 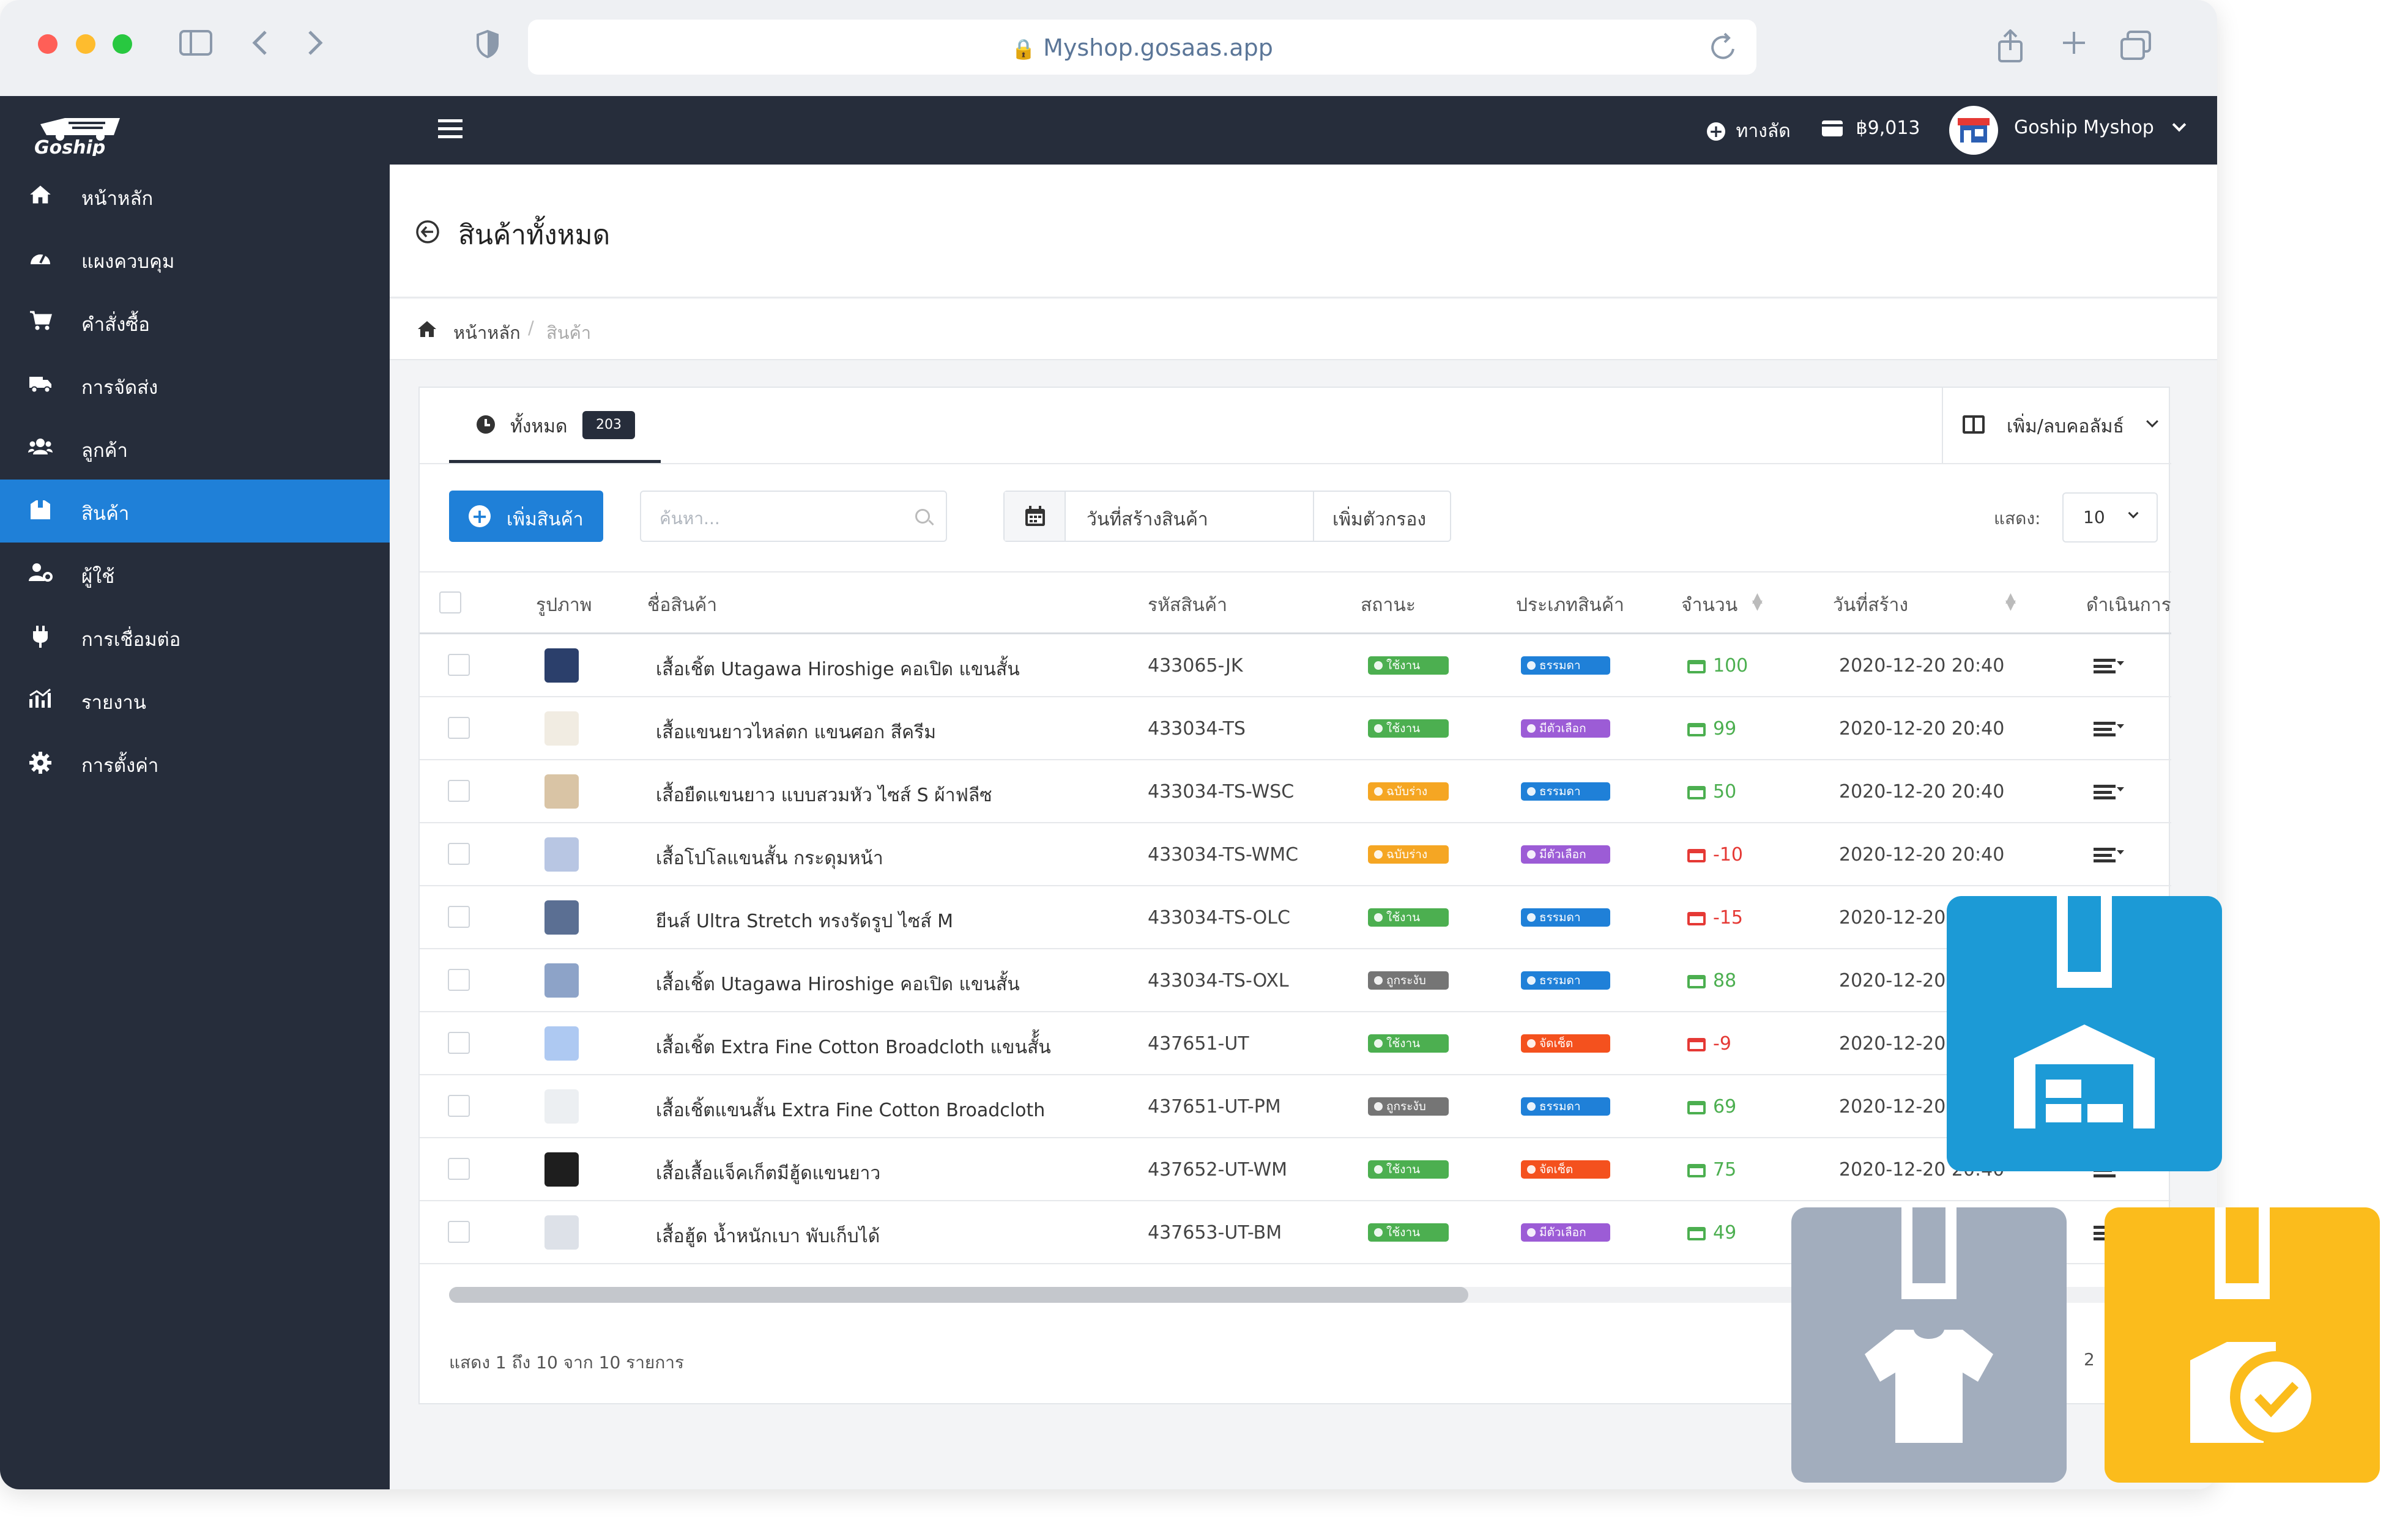 I want to click on sidebar-item-truck: การจัดส่ง, so click(x=195, y=385).